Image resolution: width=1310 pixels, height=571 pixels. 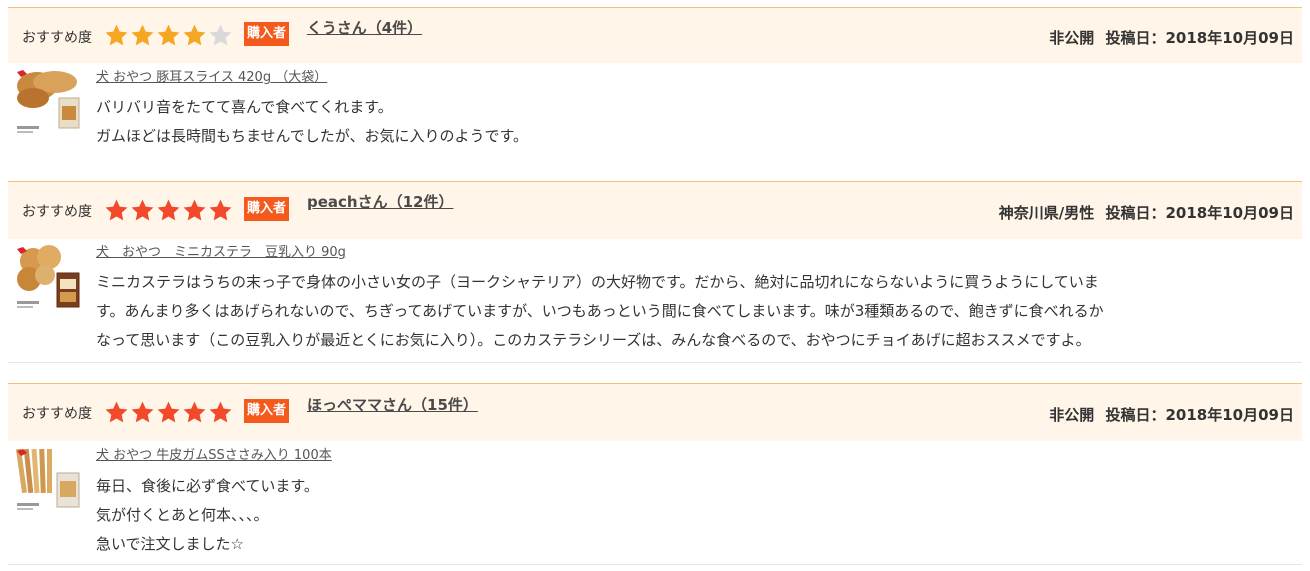 What do you see at coordinates (182, 515) in the screenshot?
I see `review-text-line: 気が付くとあと何本、、、。` at bounding box center [182, 515].